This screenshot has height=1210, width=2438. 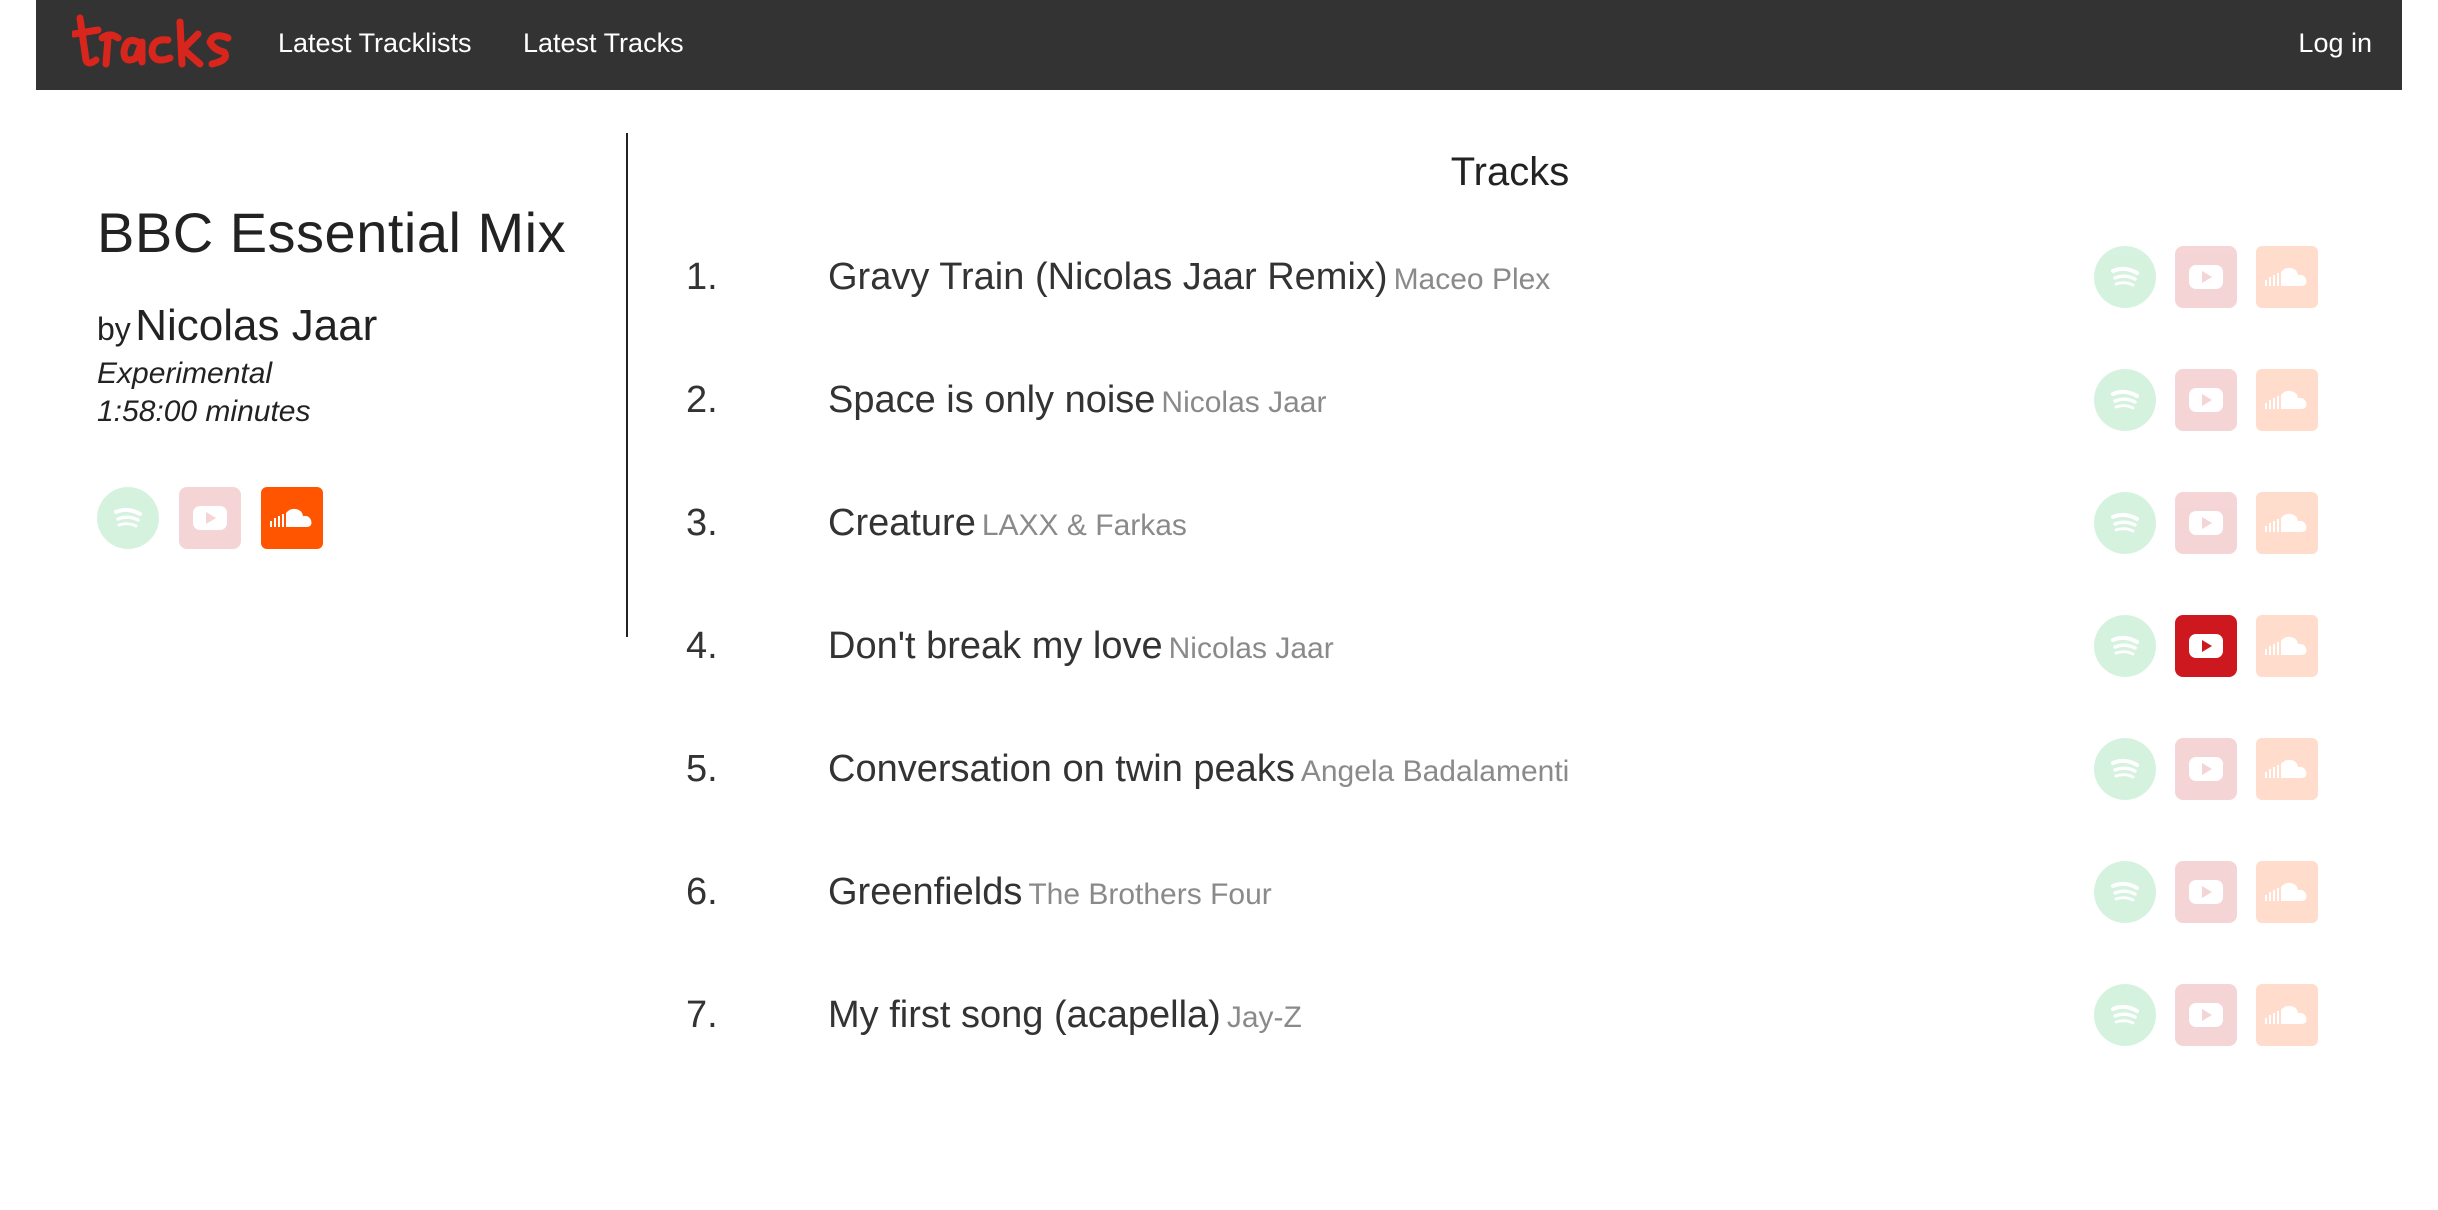 I want to click on track-number: 6., so click(x=702, y=892).